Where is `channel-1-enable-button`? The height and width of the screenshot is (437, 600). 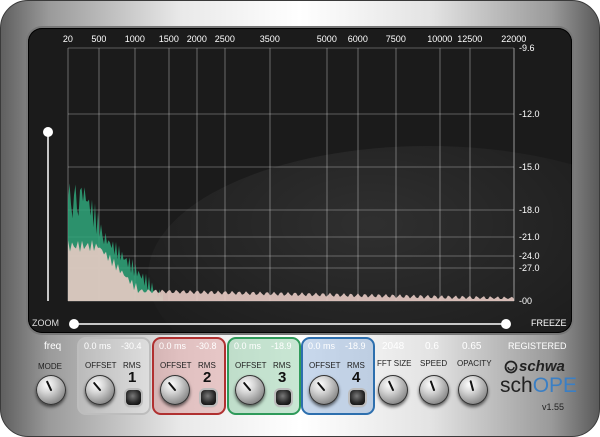 channel-1-enable-button is located at coordinates (133, 397).